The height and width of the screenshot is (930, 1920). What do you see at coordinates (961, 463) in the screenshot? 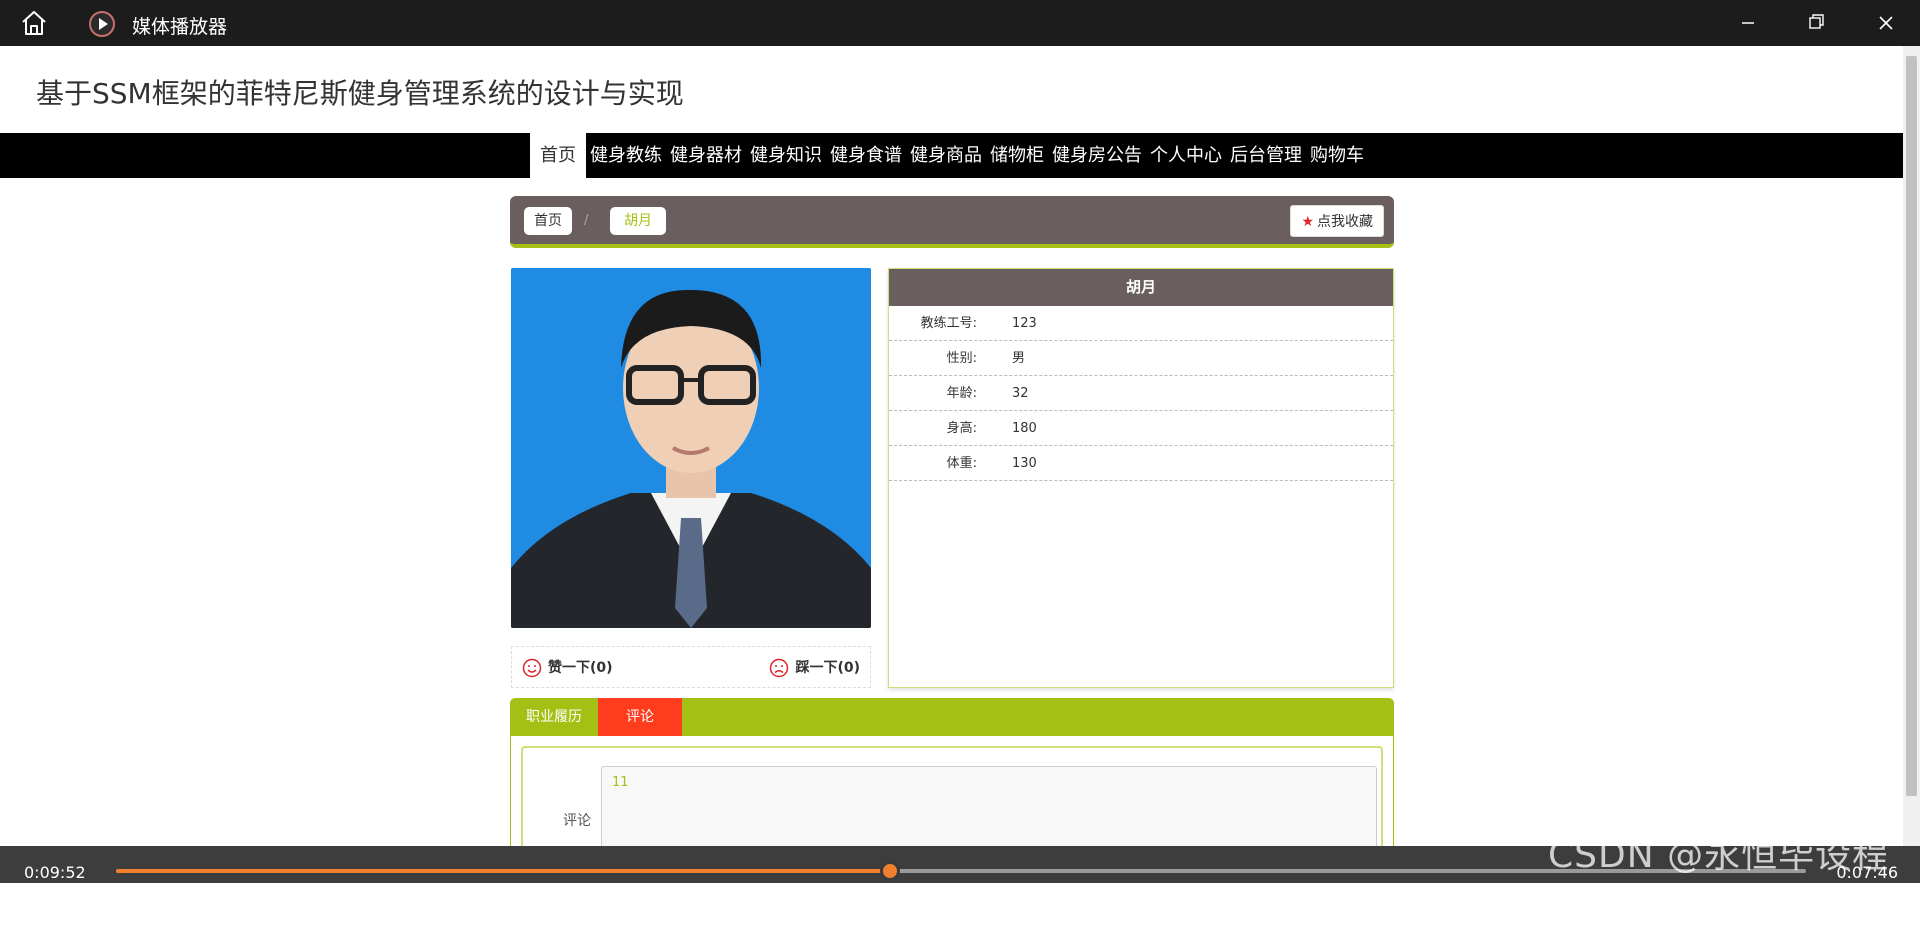
I see `info-label: 体重:` at bounding box center [961, 463].